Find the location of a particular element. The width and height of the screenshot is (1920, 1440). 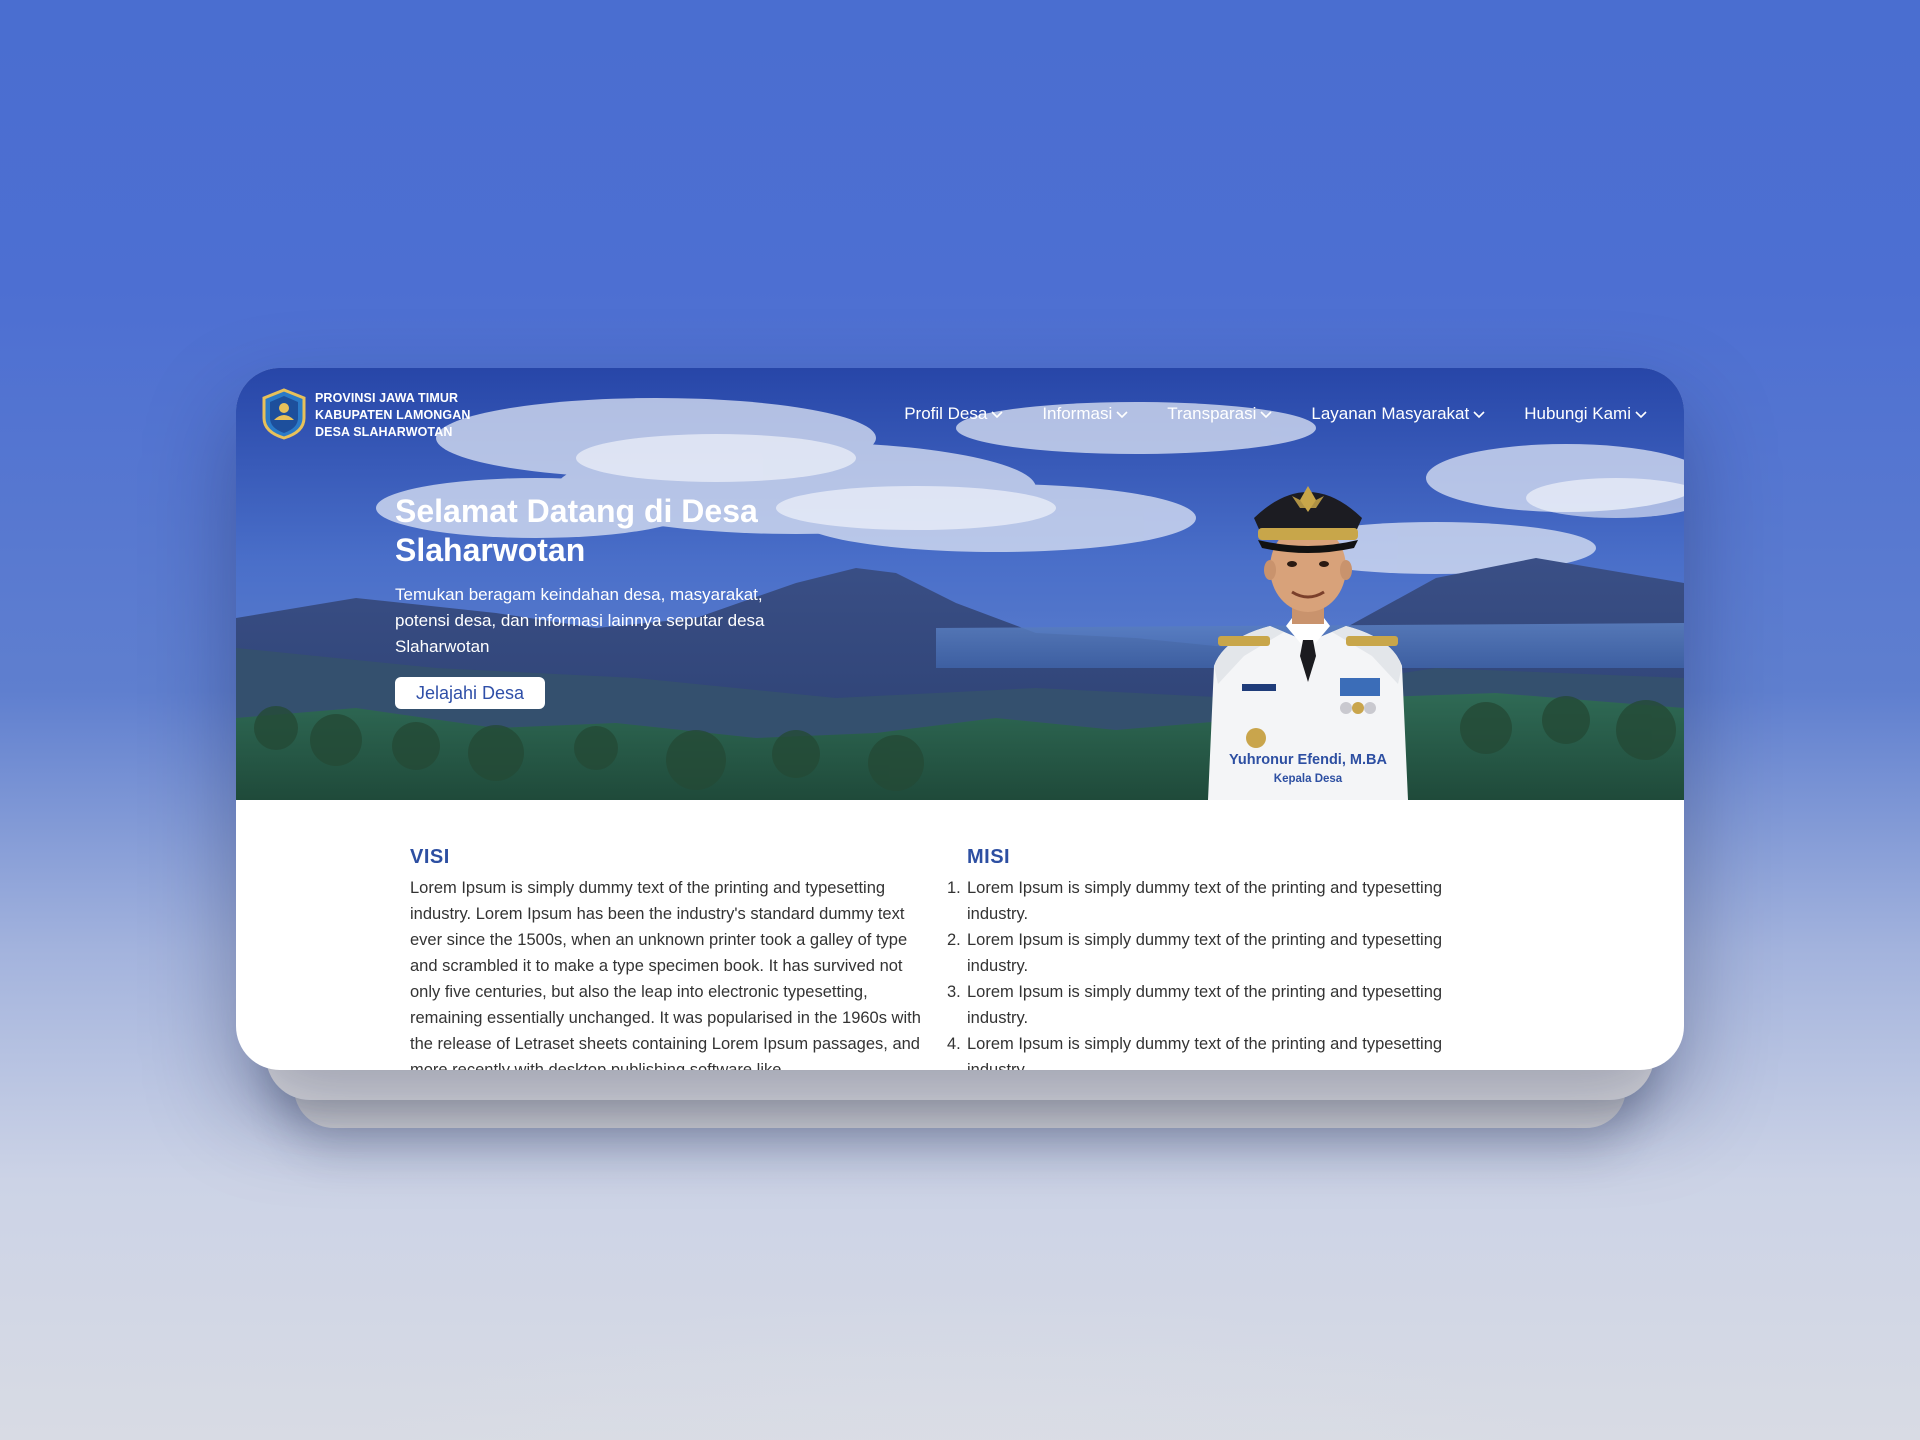

nav-label: Layanan Masyarakat is located at coordinates (1390, 413).